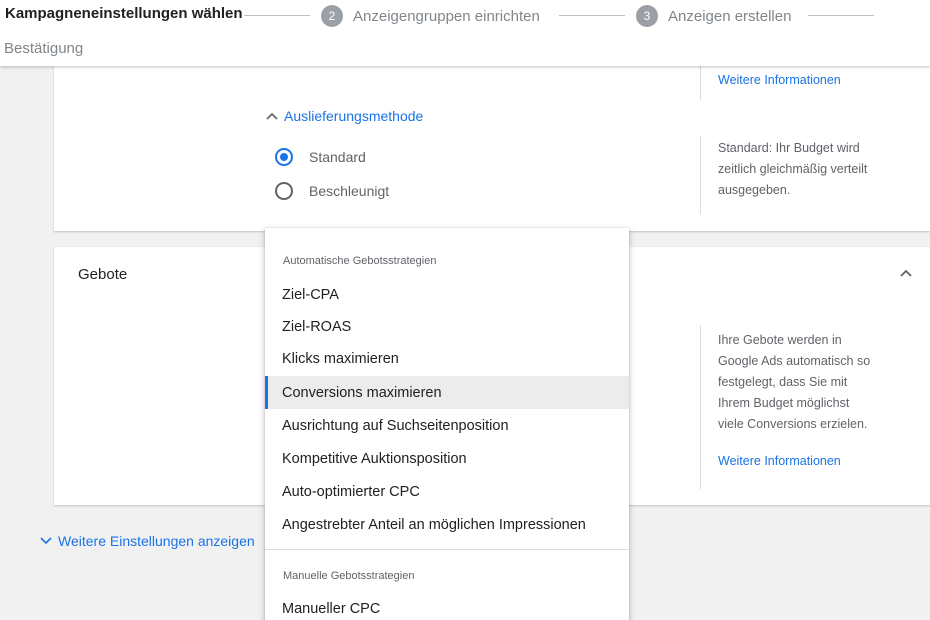 This screenshot has height=620, width=930. Describe the element at coordinates (789, 148) in the screenshot. I see `delivery-help-line: Standard: Ihr Budget wird` at that location.